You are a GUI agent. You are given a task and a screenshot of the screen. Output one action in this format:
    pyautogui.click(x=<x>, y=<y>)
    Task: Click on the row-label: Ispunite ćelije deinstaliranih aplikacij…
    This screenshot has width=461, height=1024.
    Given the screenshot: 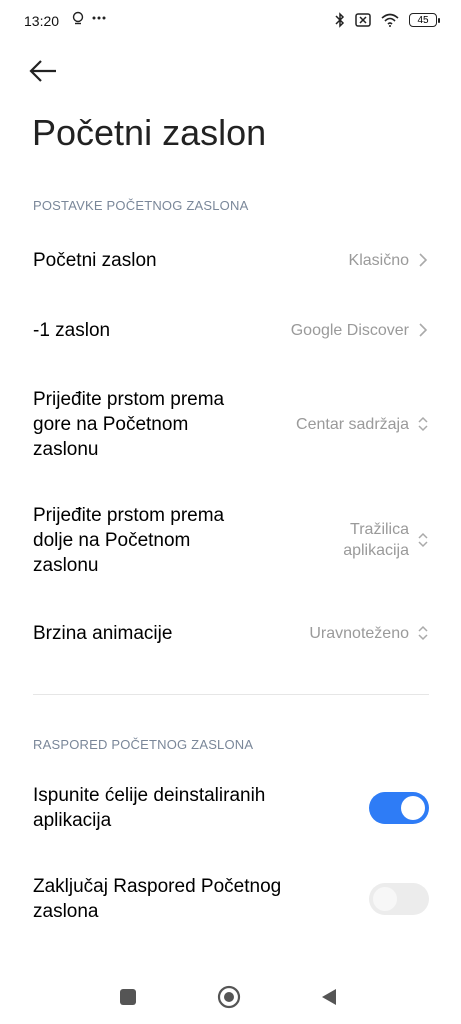 What is the action you would take?
    pyautogui.click(x=149, y=808)
    